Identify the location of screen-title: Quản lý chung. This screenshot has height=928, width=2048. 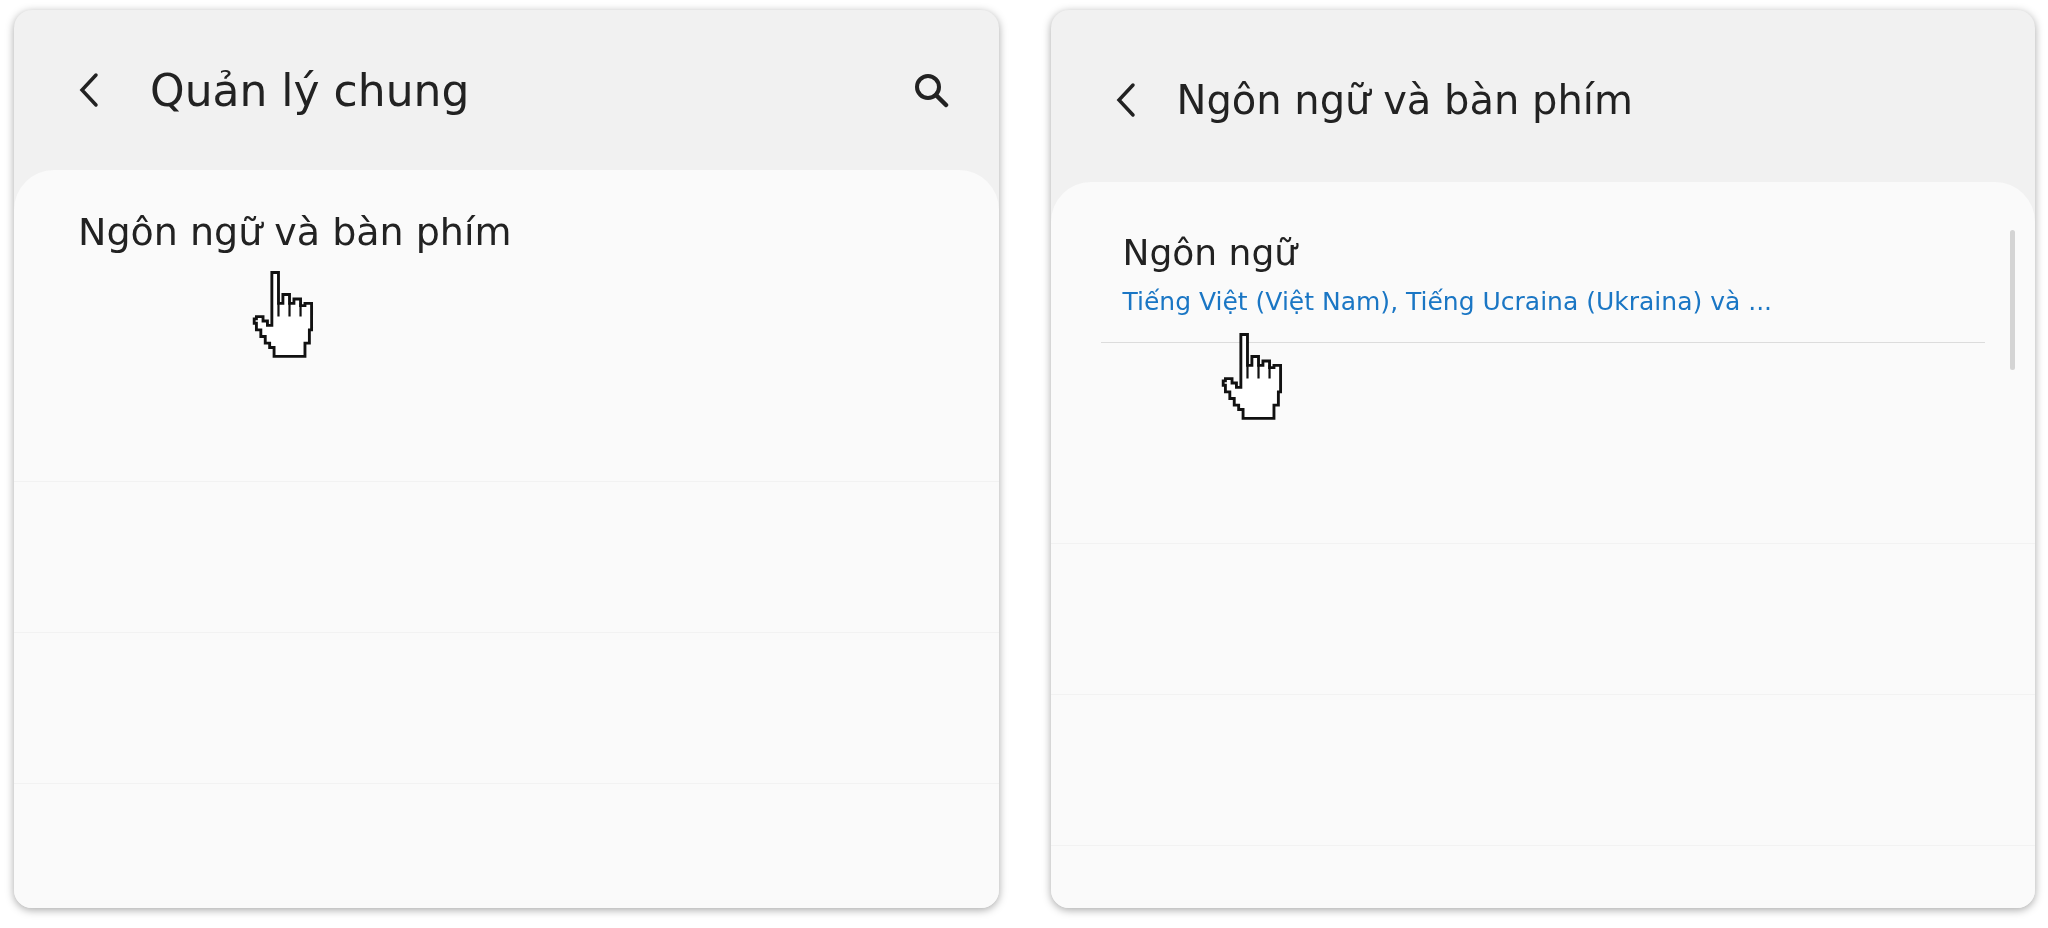
(310, 90).